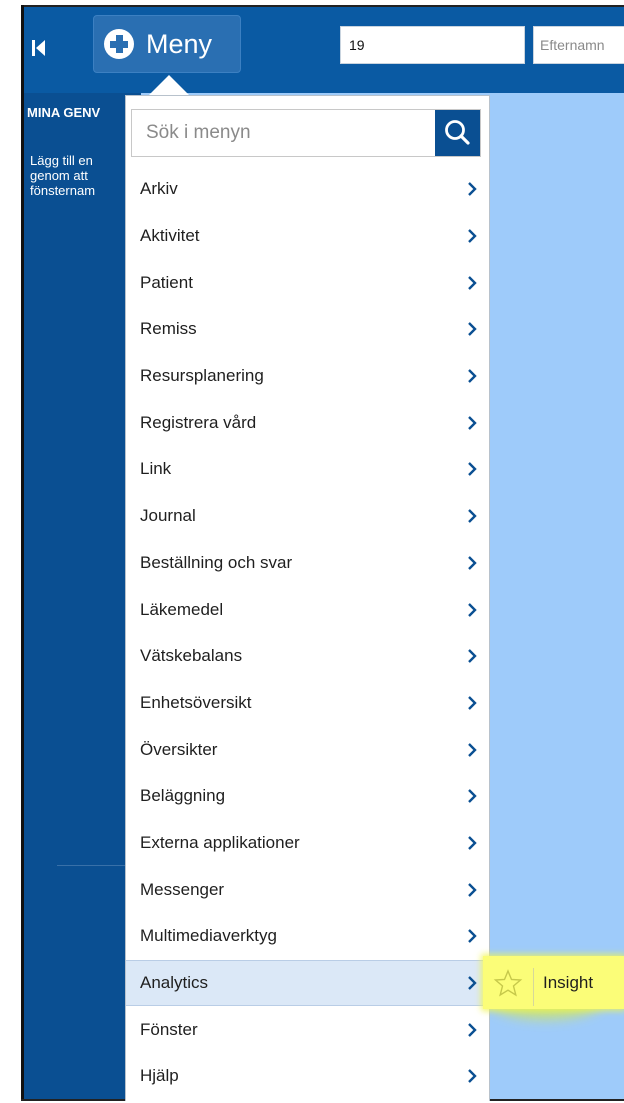 The image size is (624, 1103). Describe the element at coordinates (307, 609) in the screenshot. I see `menu-item-lakemedel: Läkemedel` at that location.